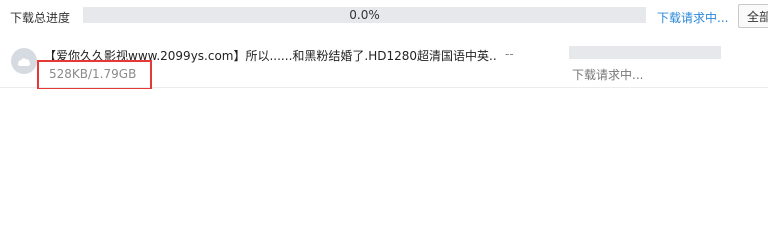  I want to click on task-speed: --, so click(509, 54).